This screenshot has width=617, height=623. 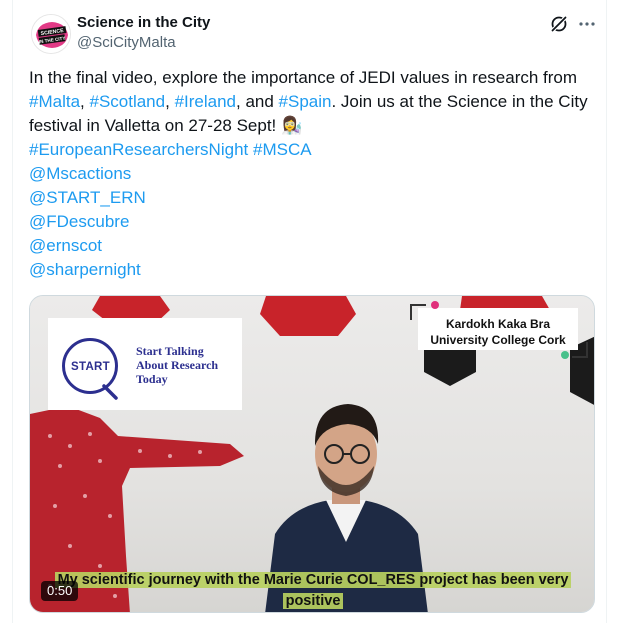 What do you see at coordinates (126, 43) in the screenshot?
I see `author-handle: @SciCityMalta` at bounding box center [126, 43].